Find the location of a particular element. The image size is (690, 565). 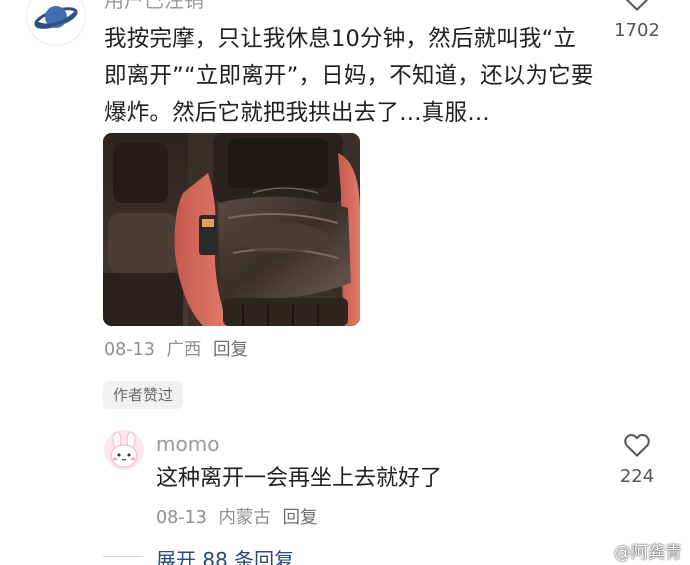

author-liked-badge: 作者赞过 is located at coordinates (143, 395).